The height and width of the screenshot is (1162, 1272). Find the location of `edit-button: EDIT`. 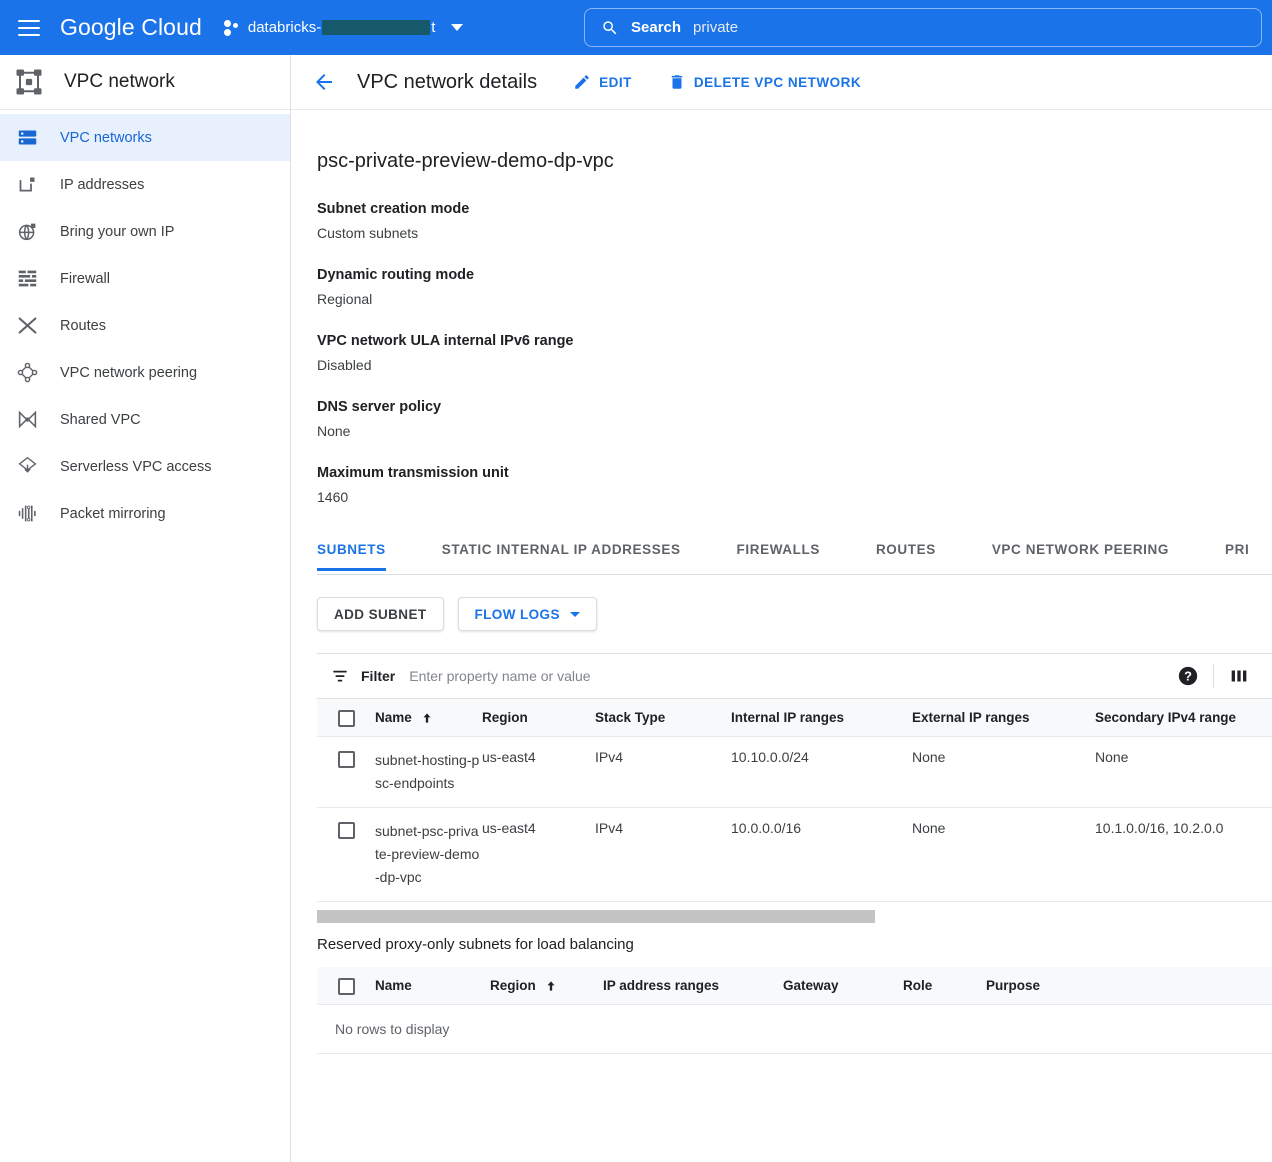

edit-button: EDIT is located at coordinates (602, 82).